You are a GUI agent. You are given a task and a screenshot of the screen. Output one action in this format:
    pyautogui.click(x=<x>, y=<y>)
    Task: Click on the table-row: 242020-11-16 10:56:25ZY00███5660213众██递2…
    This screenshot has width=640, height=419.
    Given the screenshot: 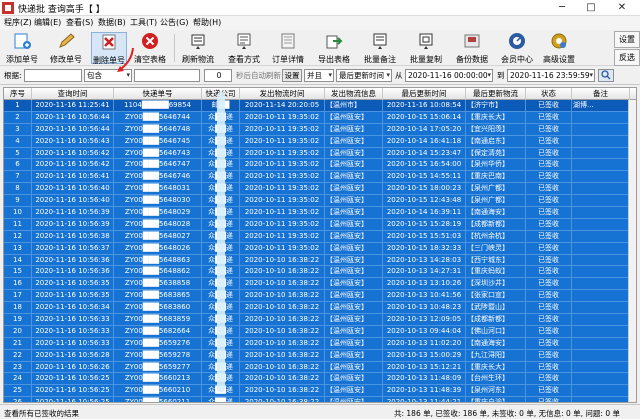 What is the action you would take?
    pyautogui.click(x=320, y=379)
    